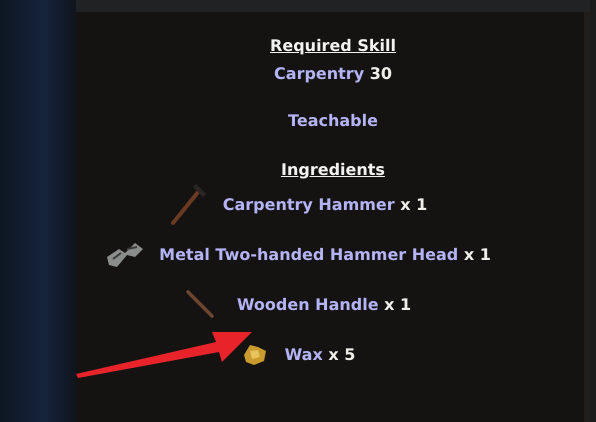  Describe the element at coordinates (320, 354) in the screenshot. I see `ingredient-label: Wax x 5` at that location.